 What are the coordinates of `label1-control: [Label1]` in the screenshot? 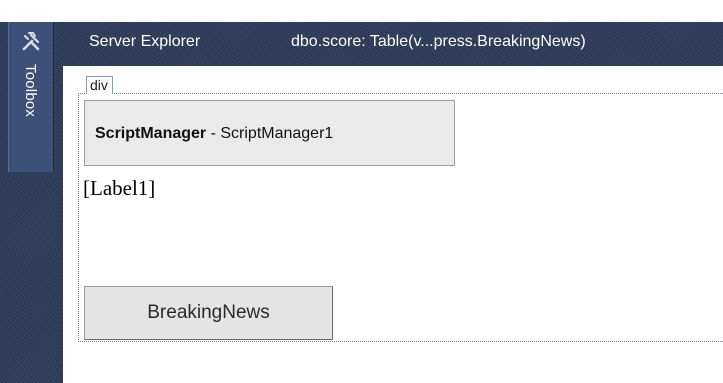 It's located at (119, 188).